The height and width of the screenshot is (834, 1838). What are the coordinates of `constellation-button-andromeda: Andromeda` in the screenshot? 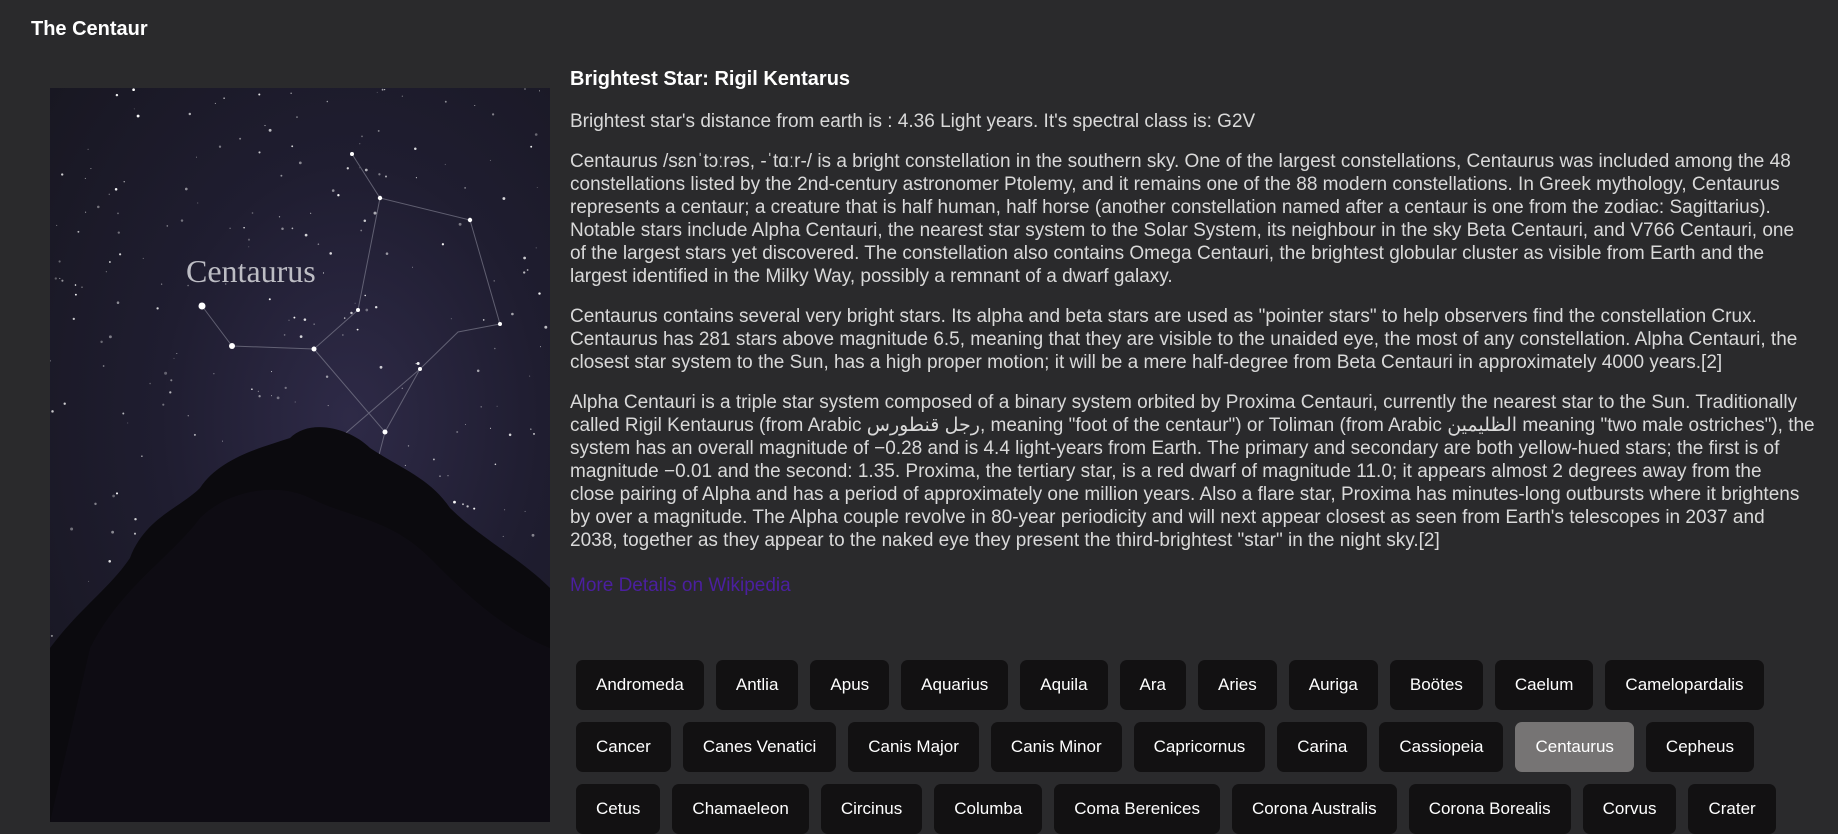 It's located at (640, 685).